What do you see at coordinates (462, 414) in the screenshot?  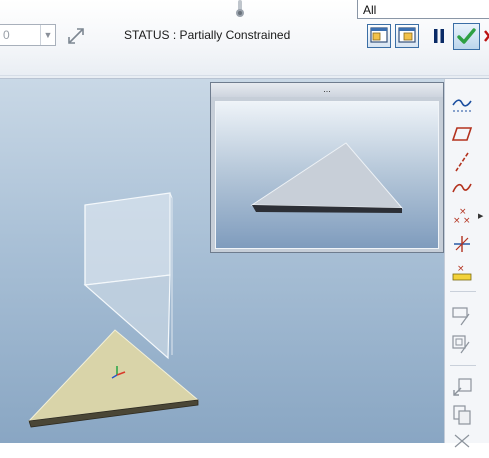 I see `paste-icon` at bounding box center [462, 414].